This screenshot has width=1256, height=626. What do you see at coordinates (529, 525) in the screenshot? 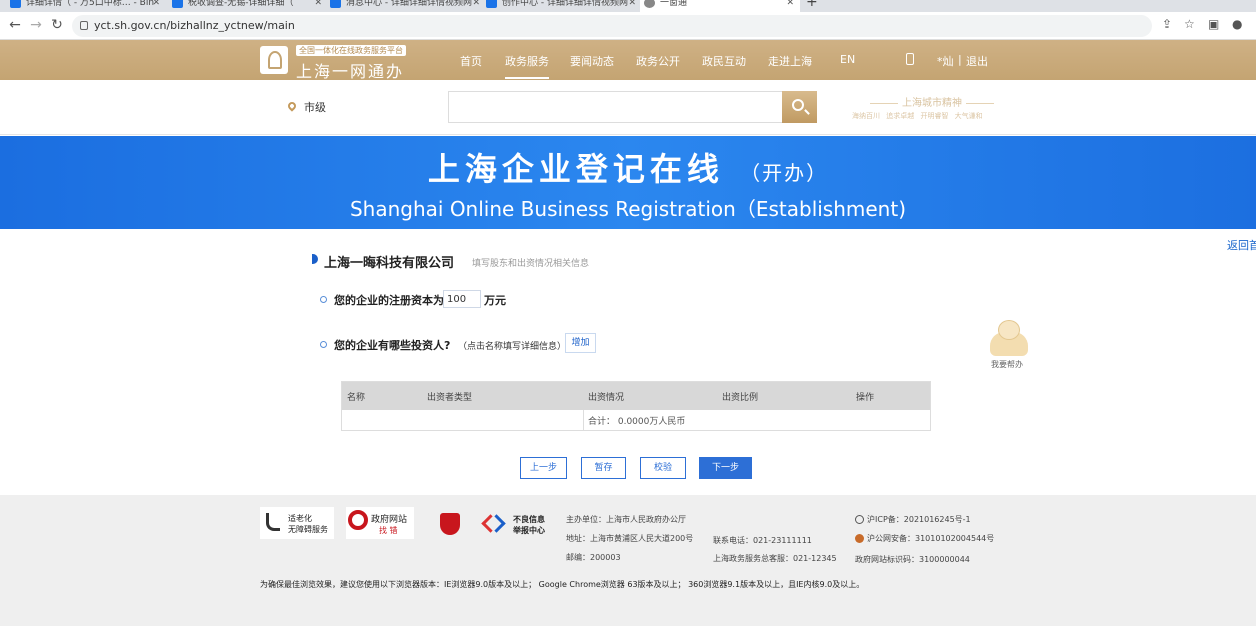
I see `report-center-label: 不良信息 举报中心` at bounding box center [529, 525].